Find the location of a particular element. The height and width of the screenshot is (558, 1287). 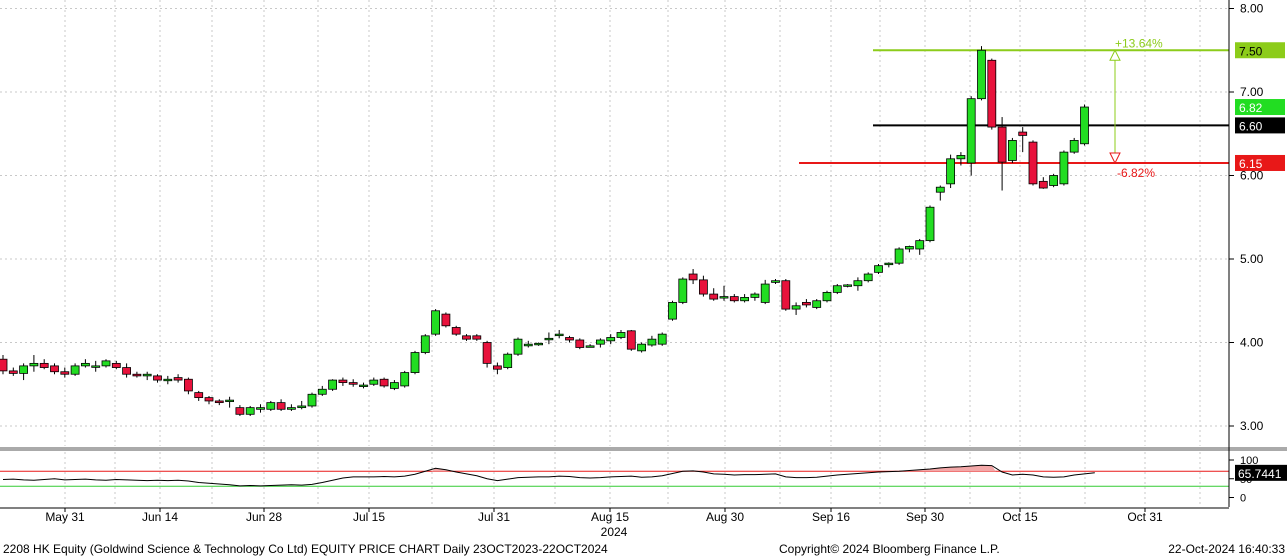

level-tag-text: 7.50 is located at coordinates (1251, 51).